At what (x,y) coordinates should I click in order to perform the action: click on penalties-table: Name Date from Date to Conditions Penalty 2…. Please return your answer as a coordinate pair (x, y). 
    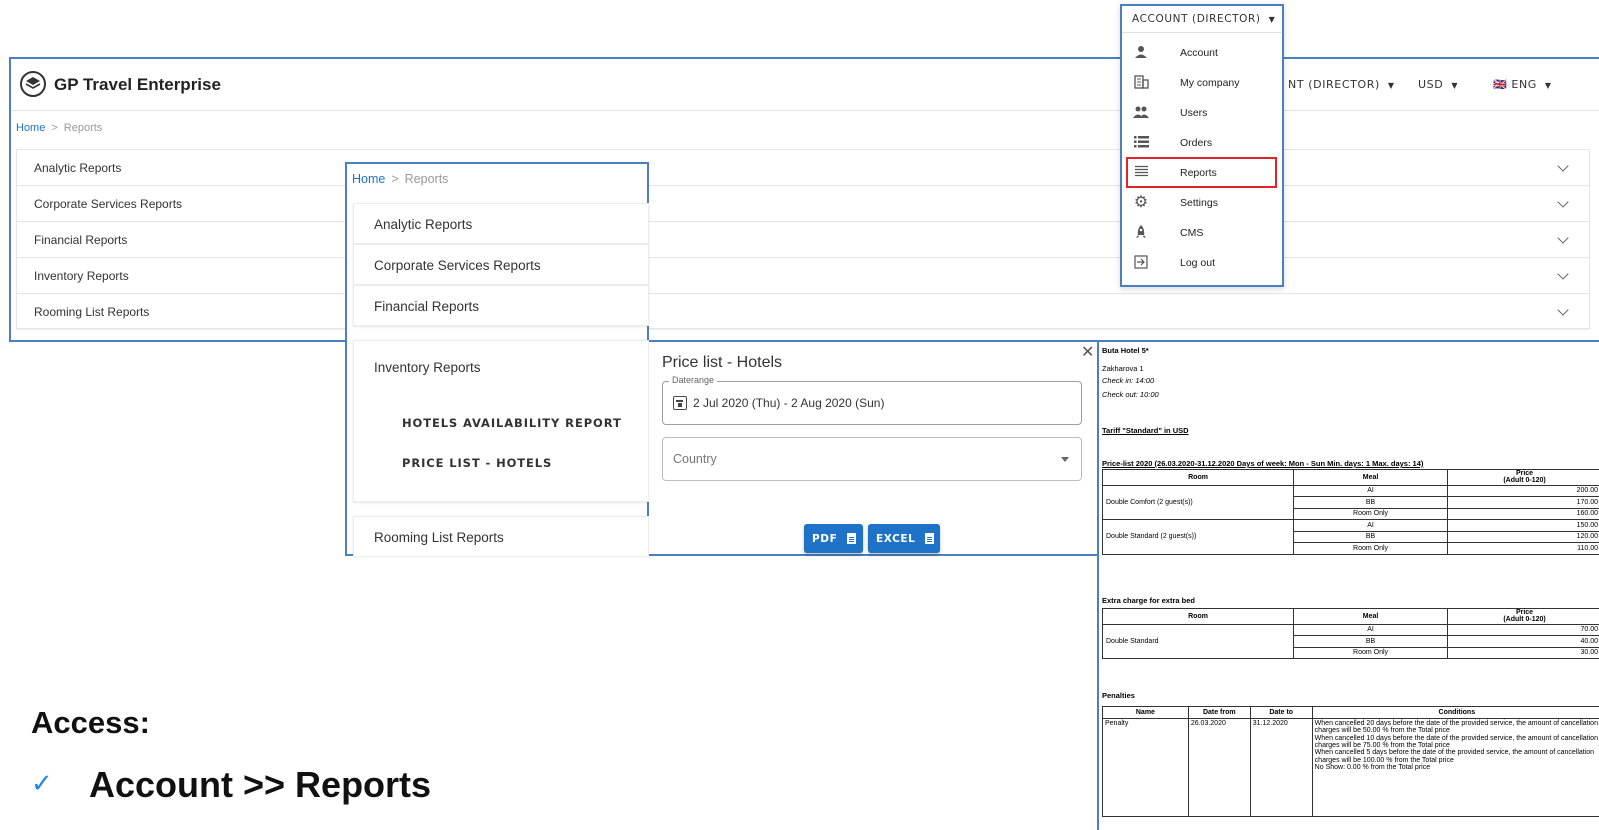
    Looking at the image, I should click on (1350, 761).